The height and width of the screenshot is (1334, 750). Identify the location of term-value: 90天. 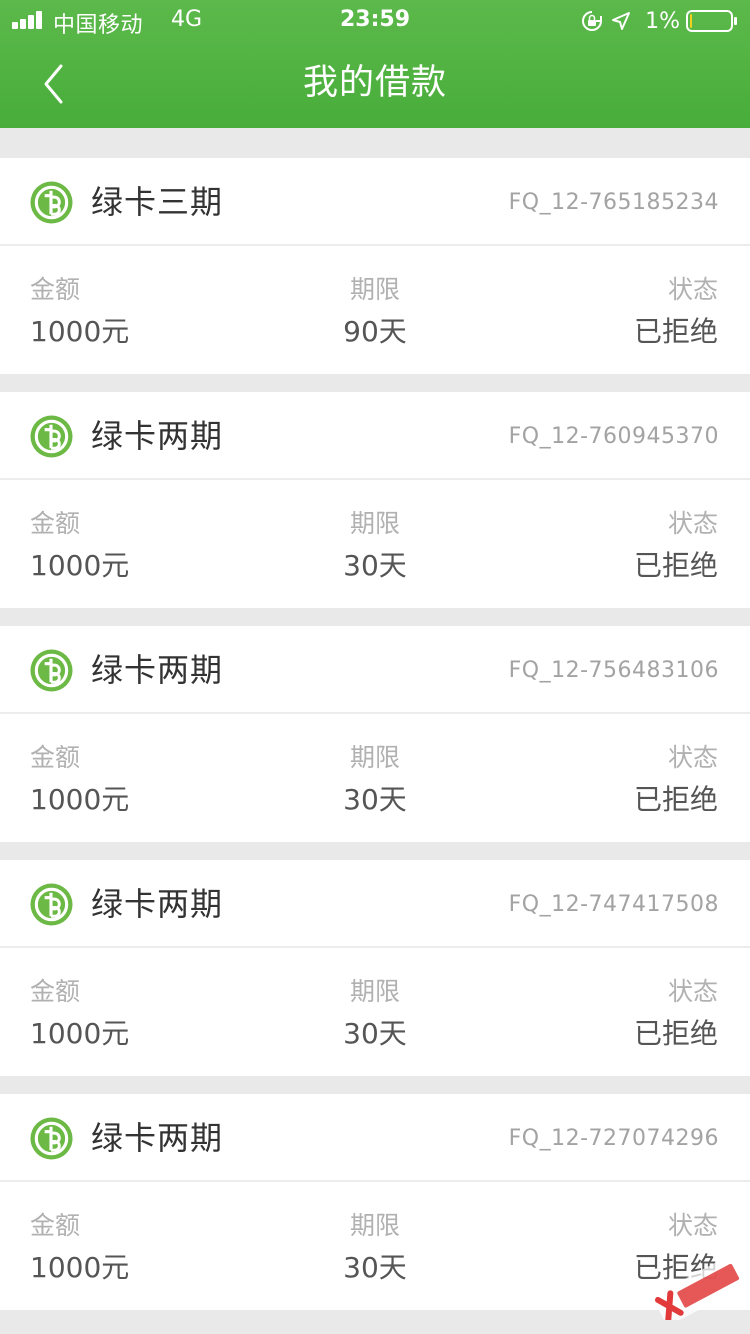
(375, 331).